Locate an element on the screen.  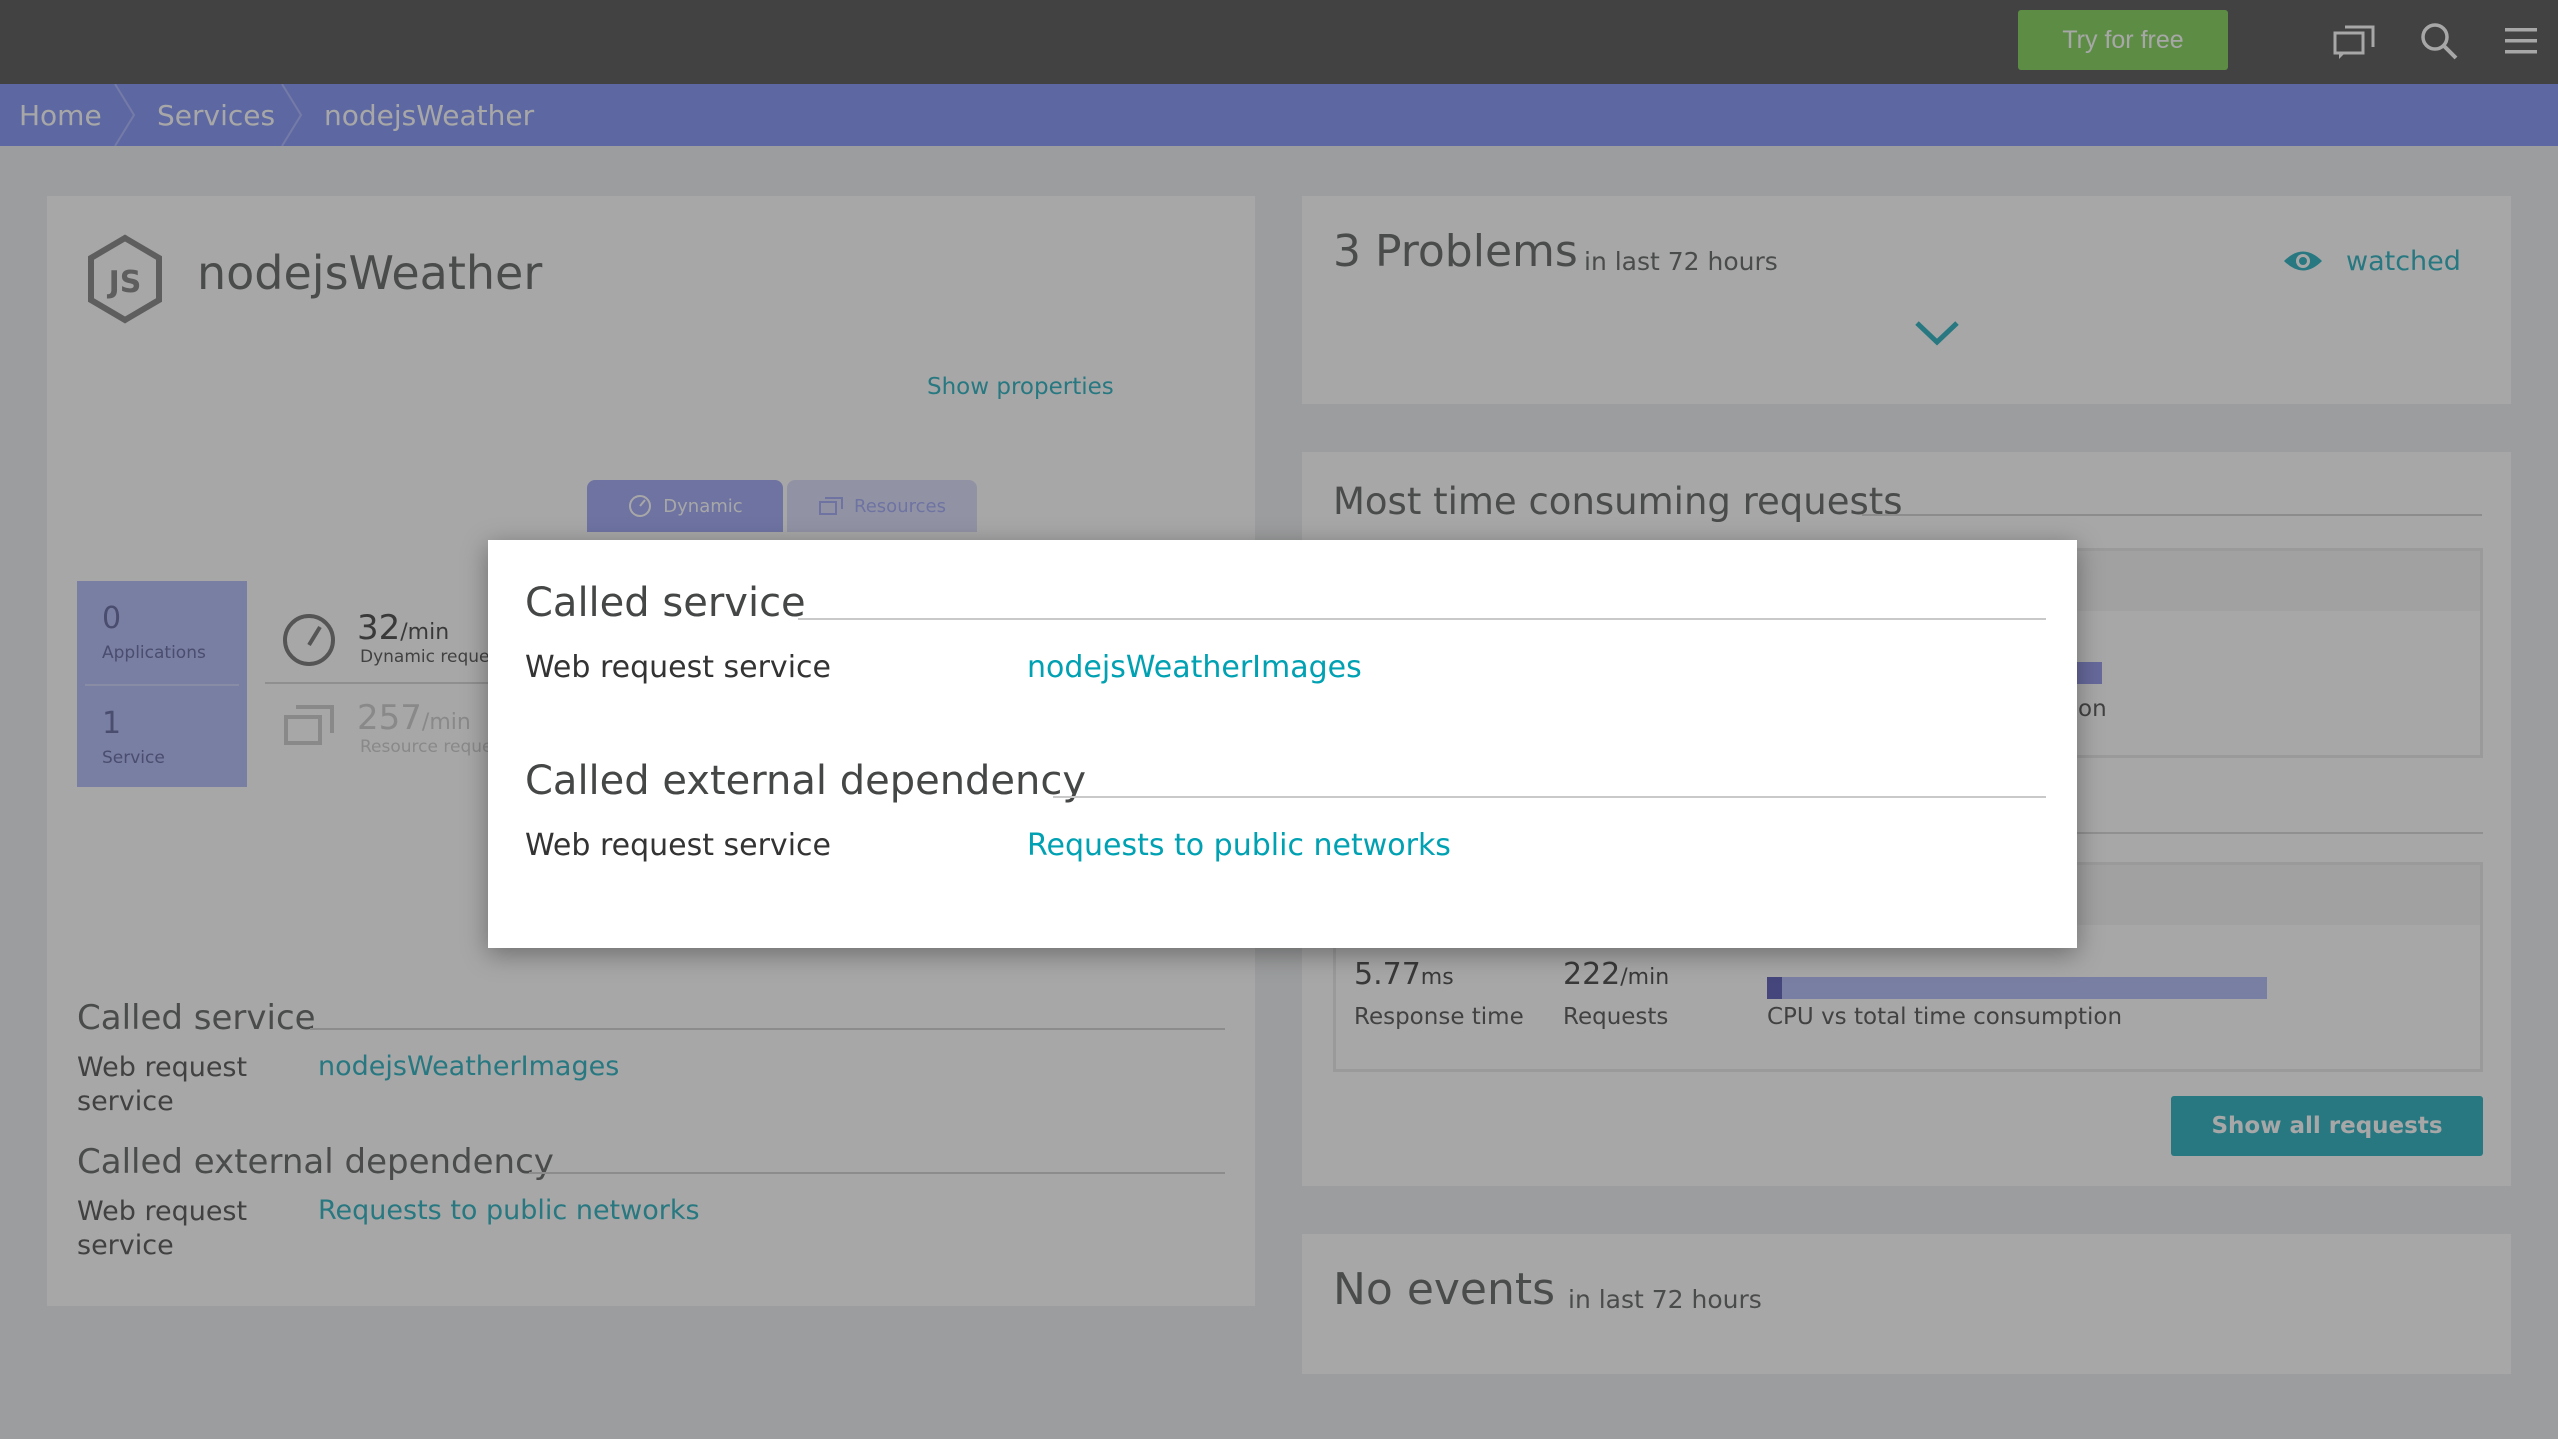
modal-called-service-heading: Called service is located at coordinates (665, 603).